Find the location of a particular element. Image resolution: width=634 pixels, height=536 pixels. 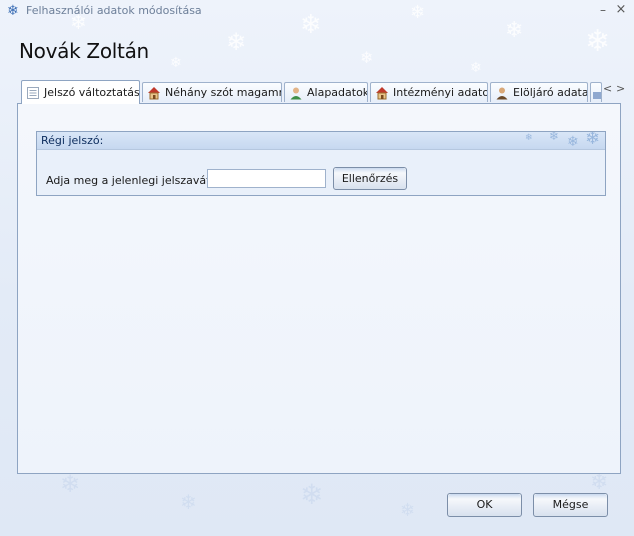

tab-superior-data: Elöljáró adatai is located at coordinates (539, 92).